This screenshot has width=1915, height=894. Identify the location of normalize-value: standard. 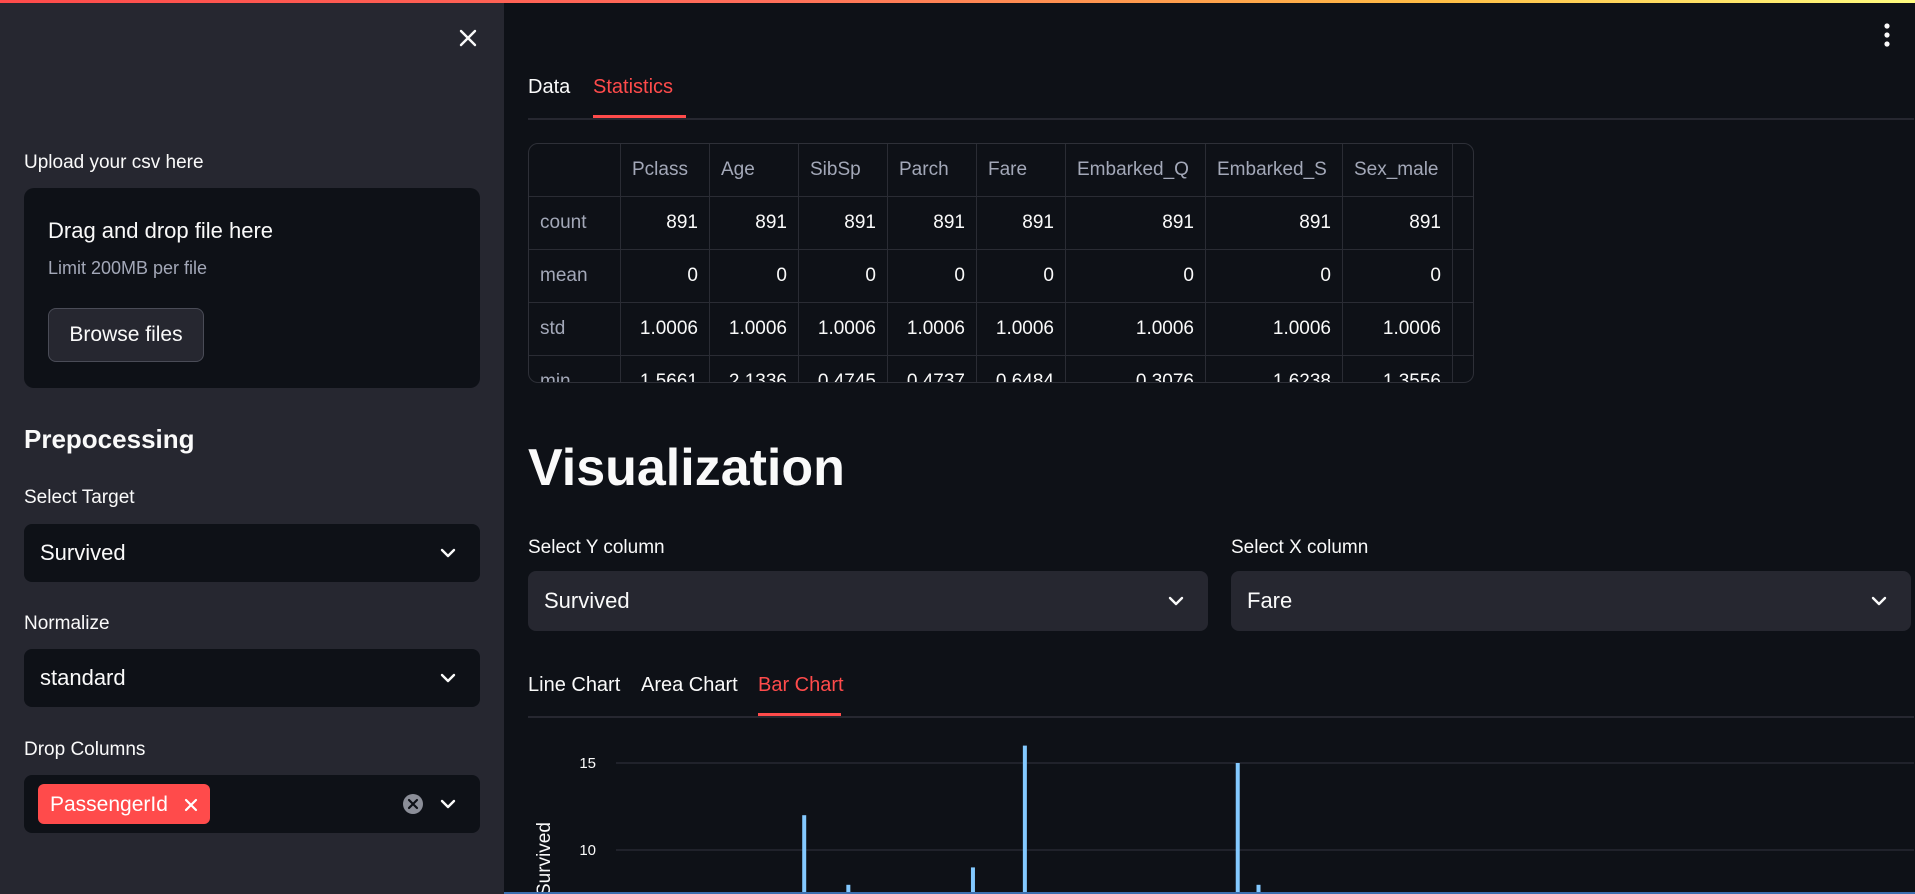
(83, 677).